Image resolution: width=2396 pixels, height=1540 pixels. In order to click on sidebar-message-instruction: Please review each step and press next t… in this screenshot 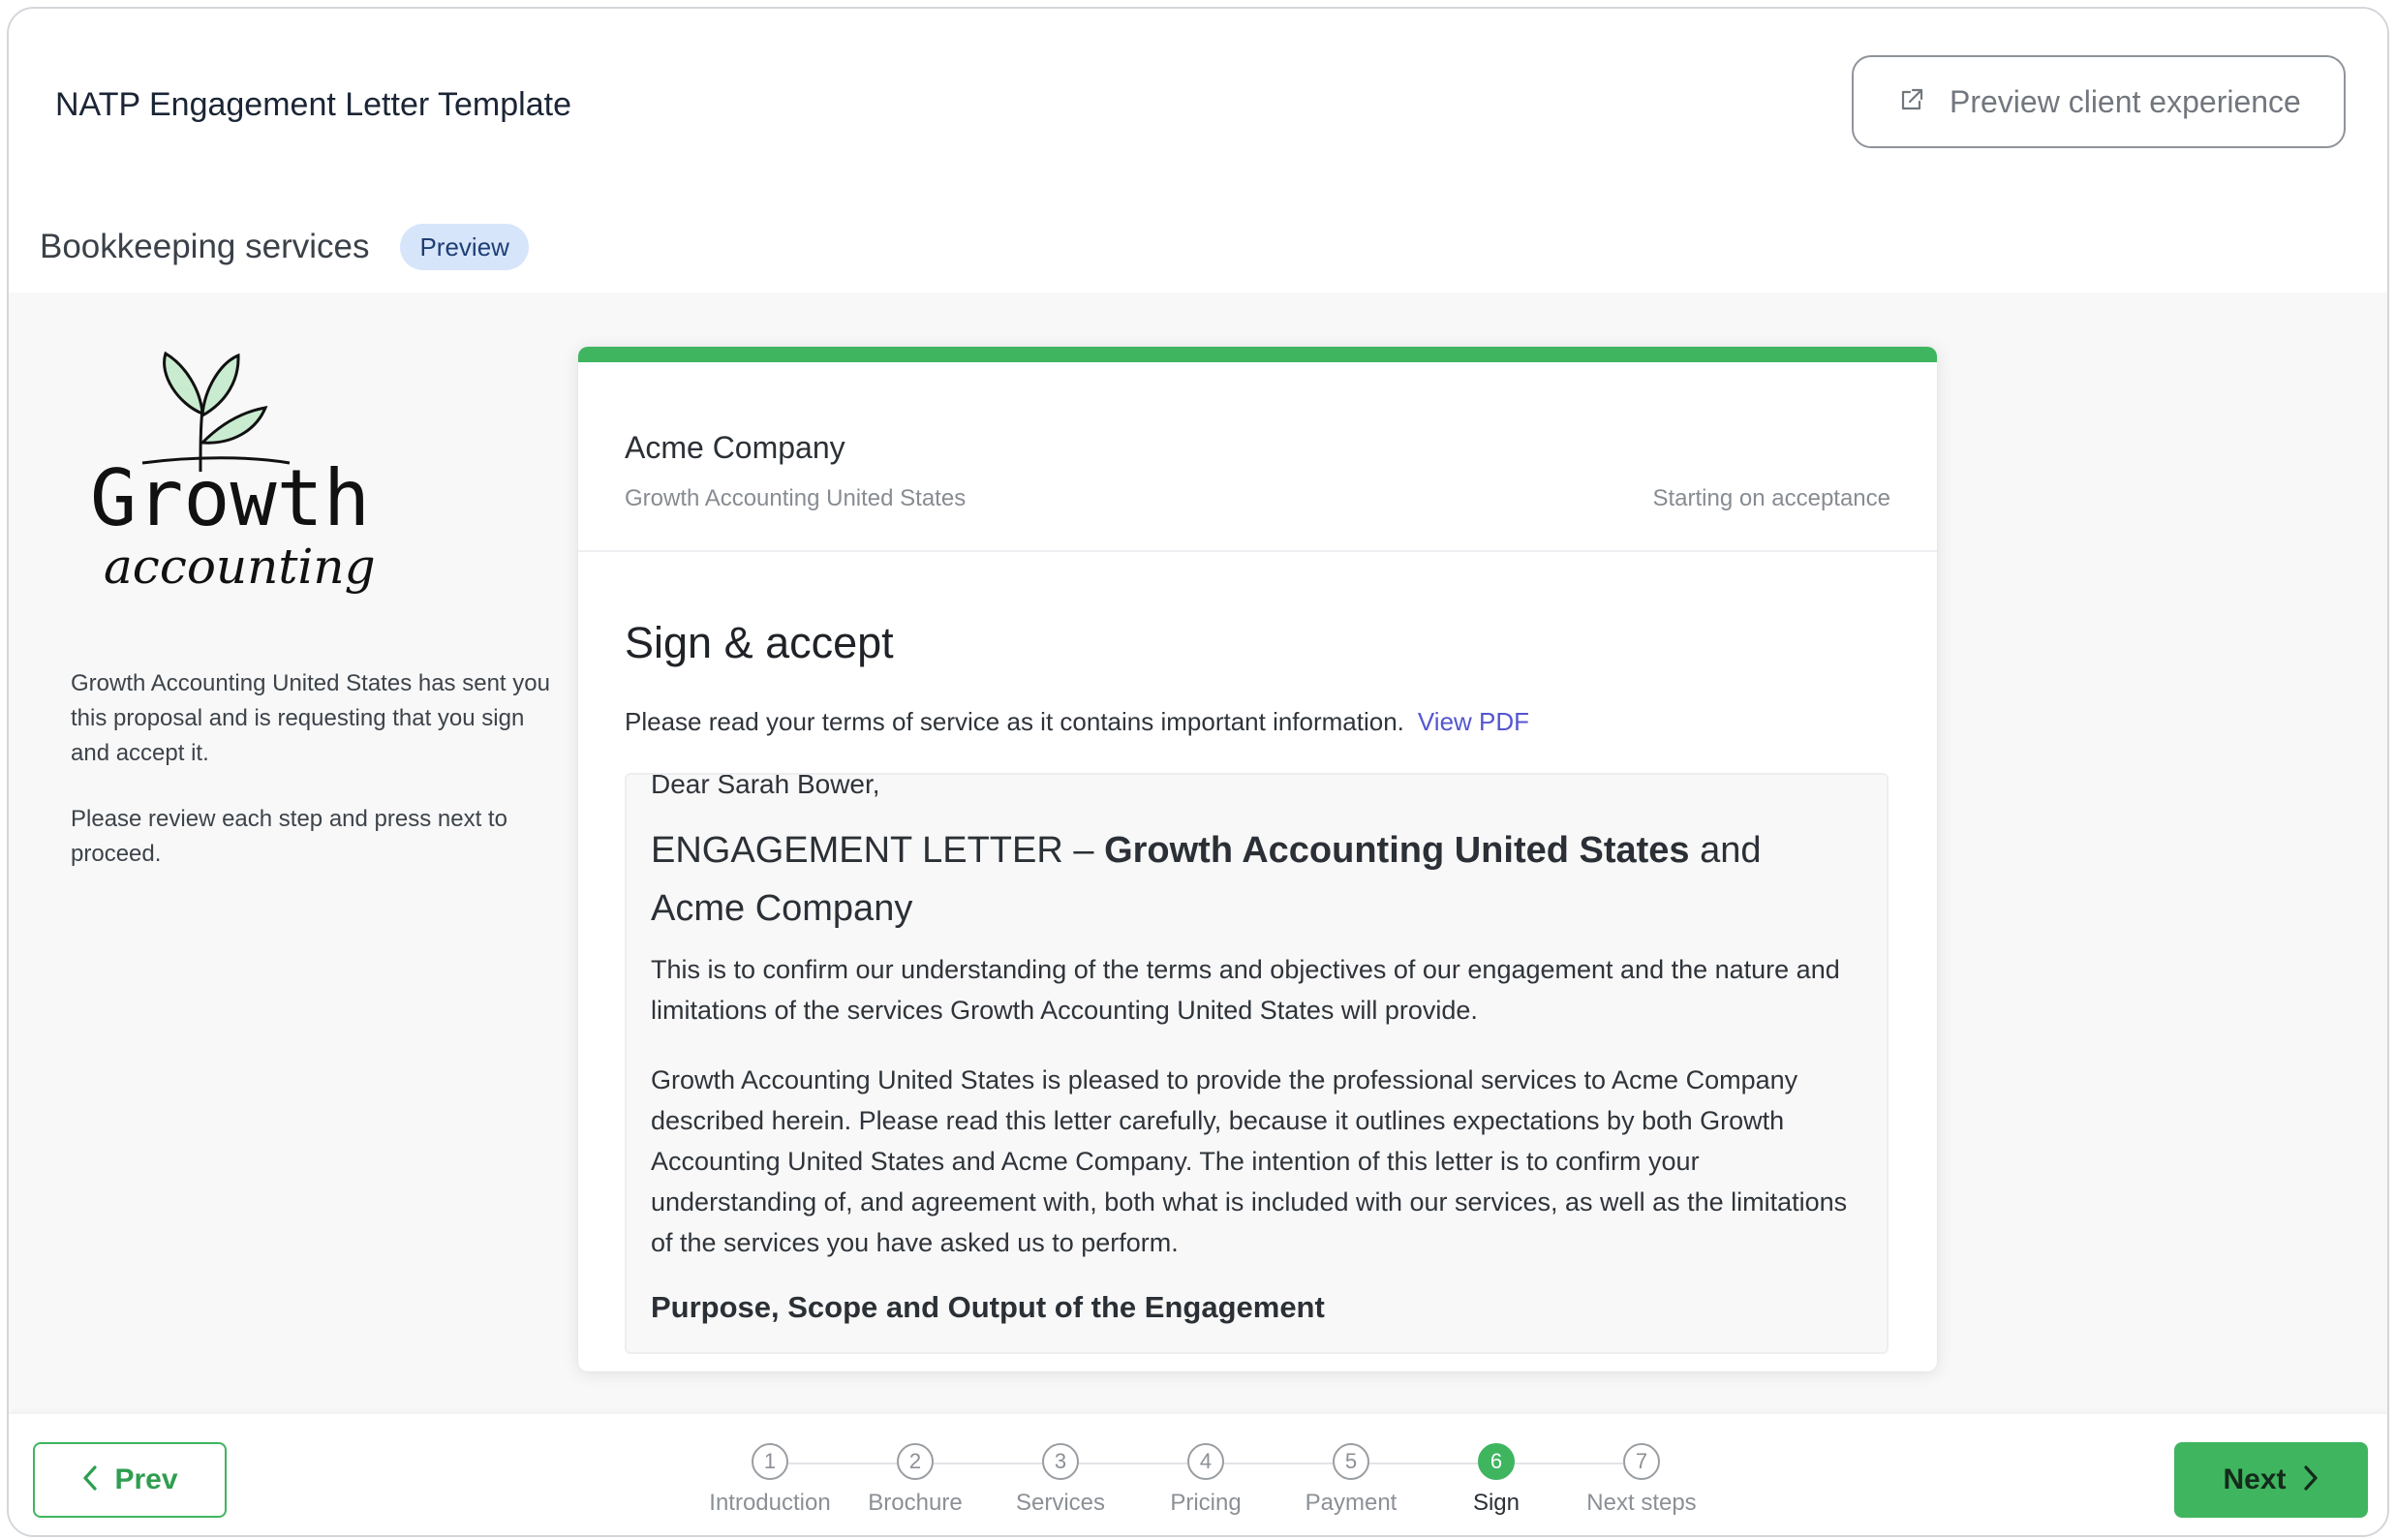, I will do `click(289, 837)`.